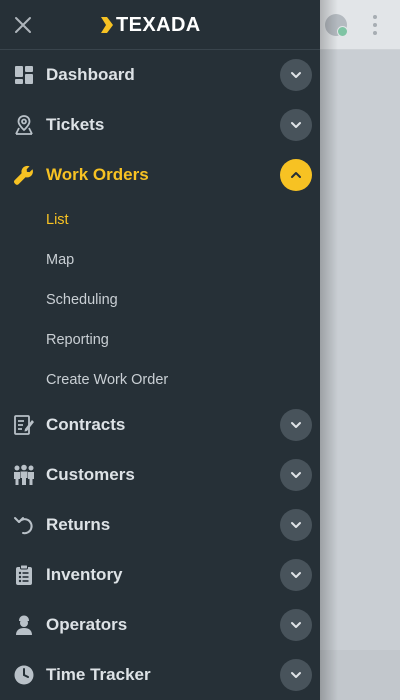  I want to click on people-icon, so click(24, 475).